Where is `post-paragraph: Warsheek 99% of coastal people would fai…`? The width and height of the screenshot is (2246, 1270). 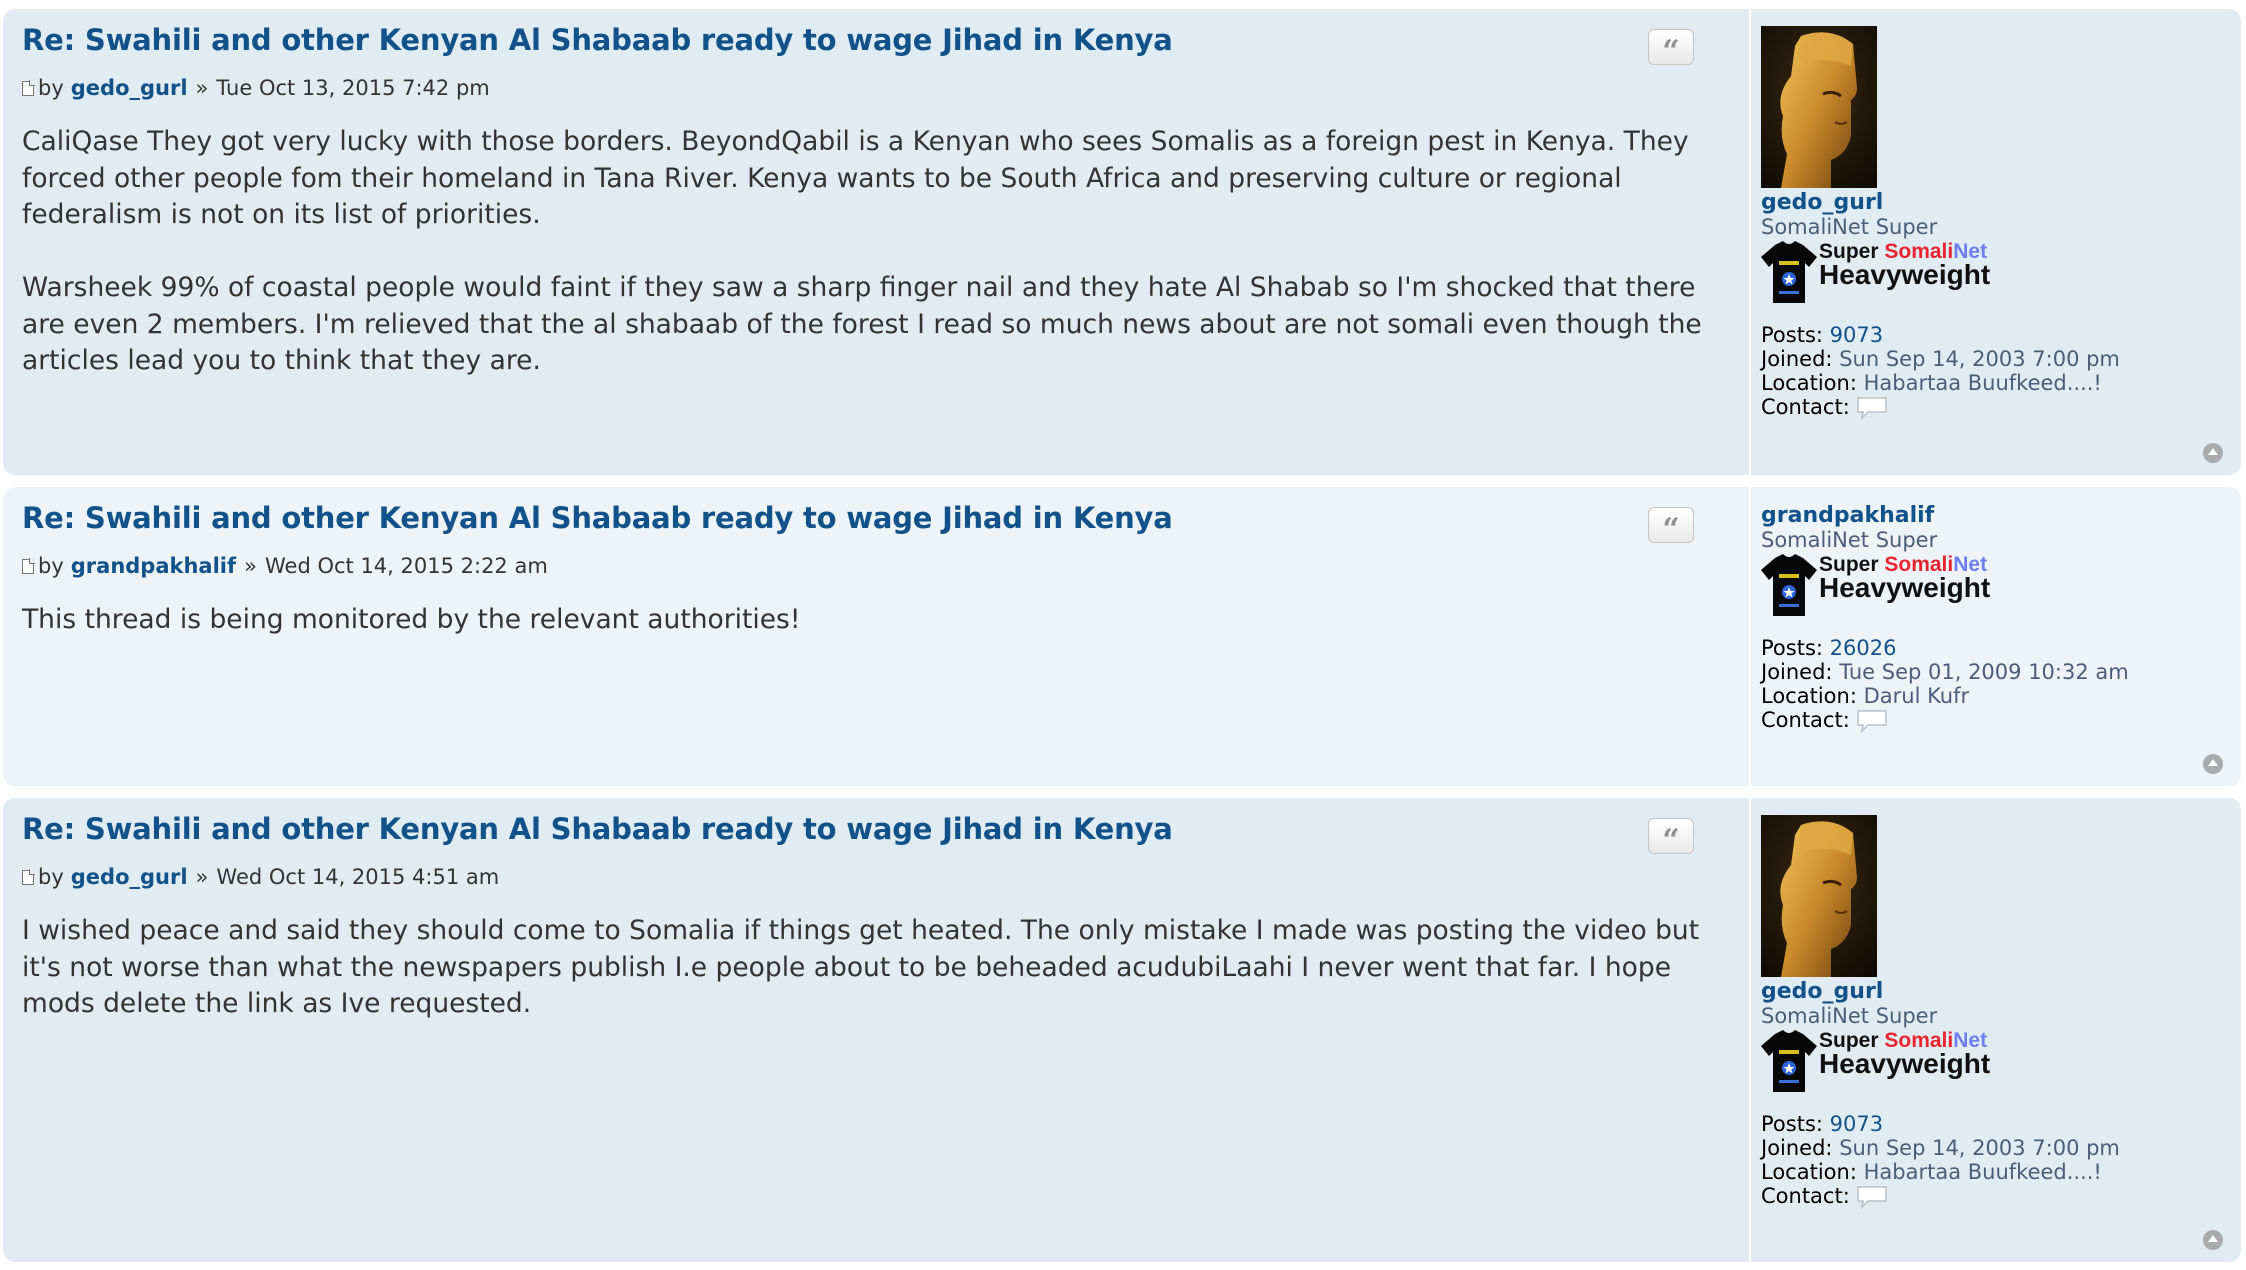 post-paragraph: Warsheek 99% of coastal people would fai… is located at coordinates (862, 324).